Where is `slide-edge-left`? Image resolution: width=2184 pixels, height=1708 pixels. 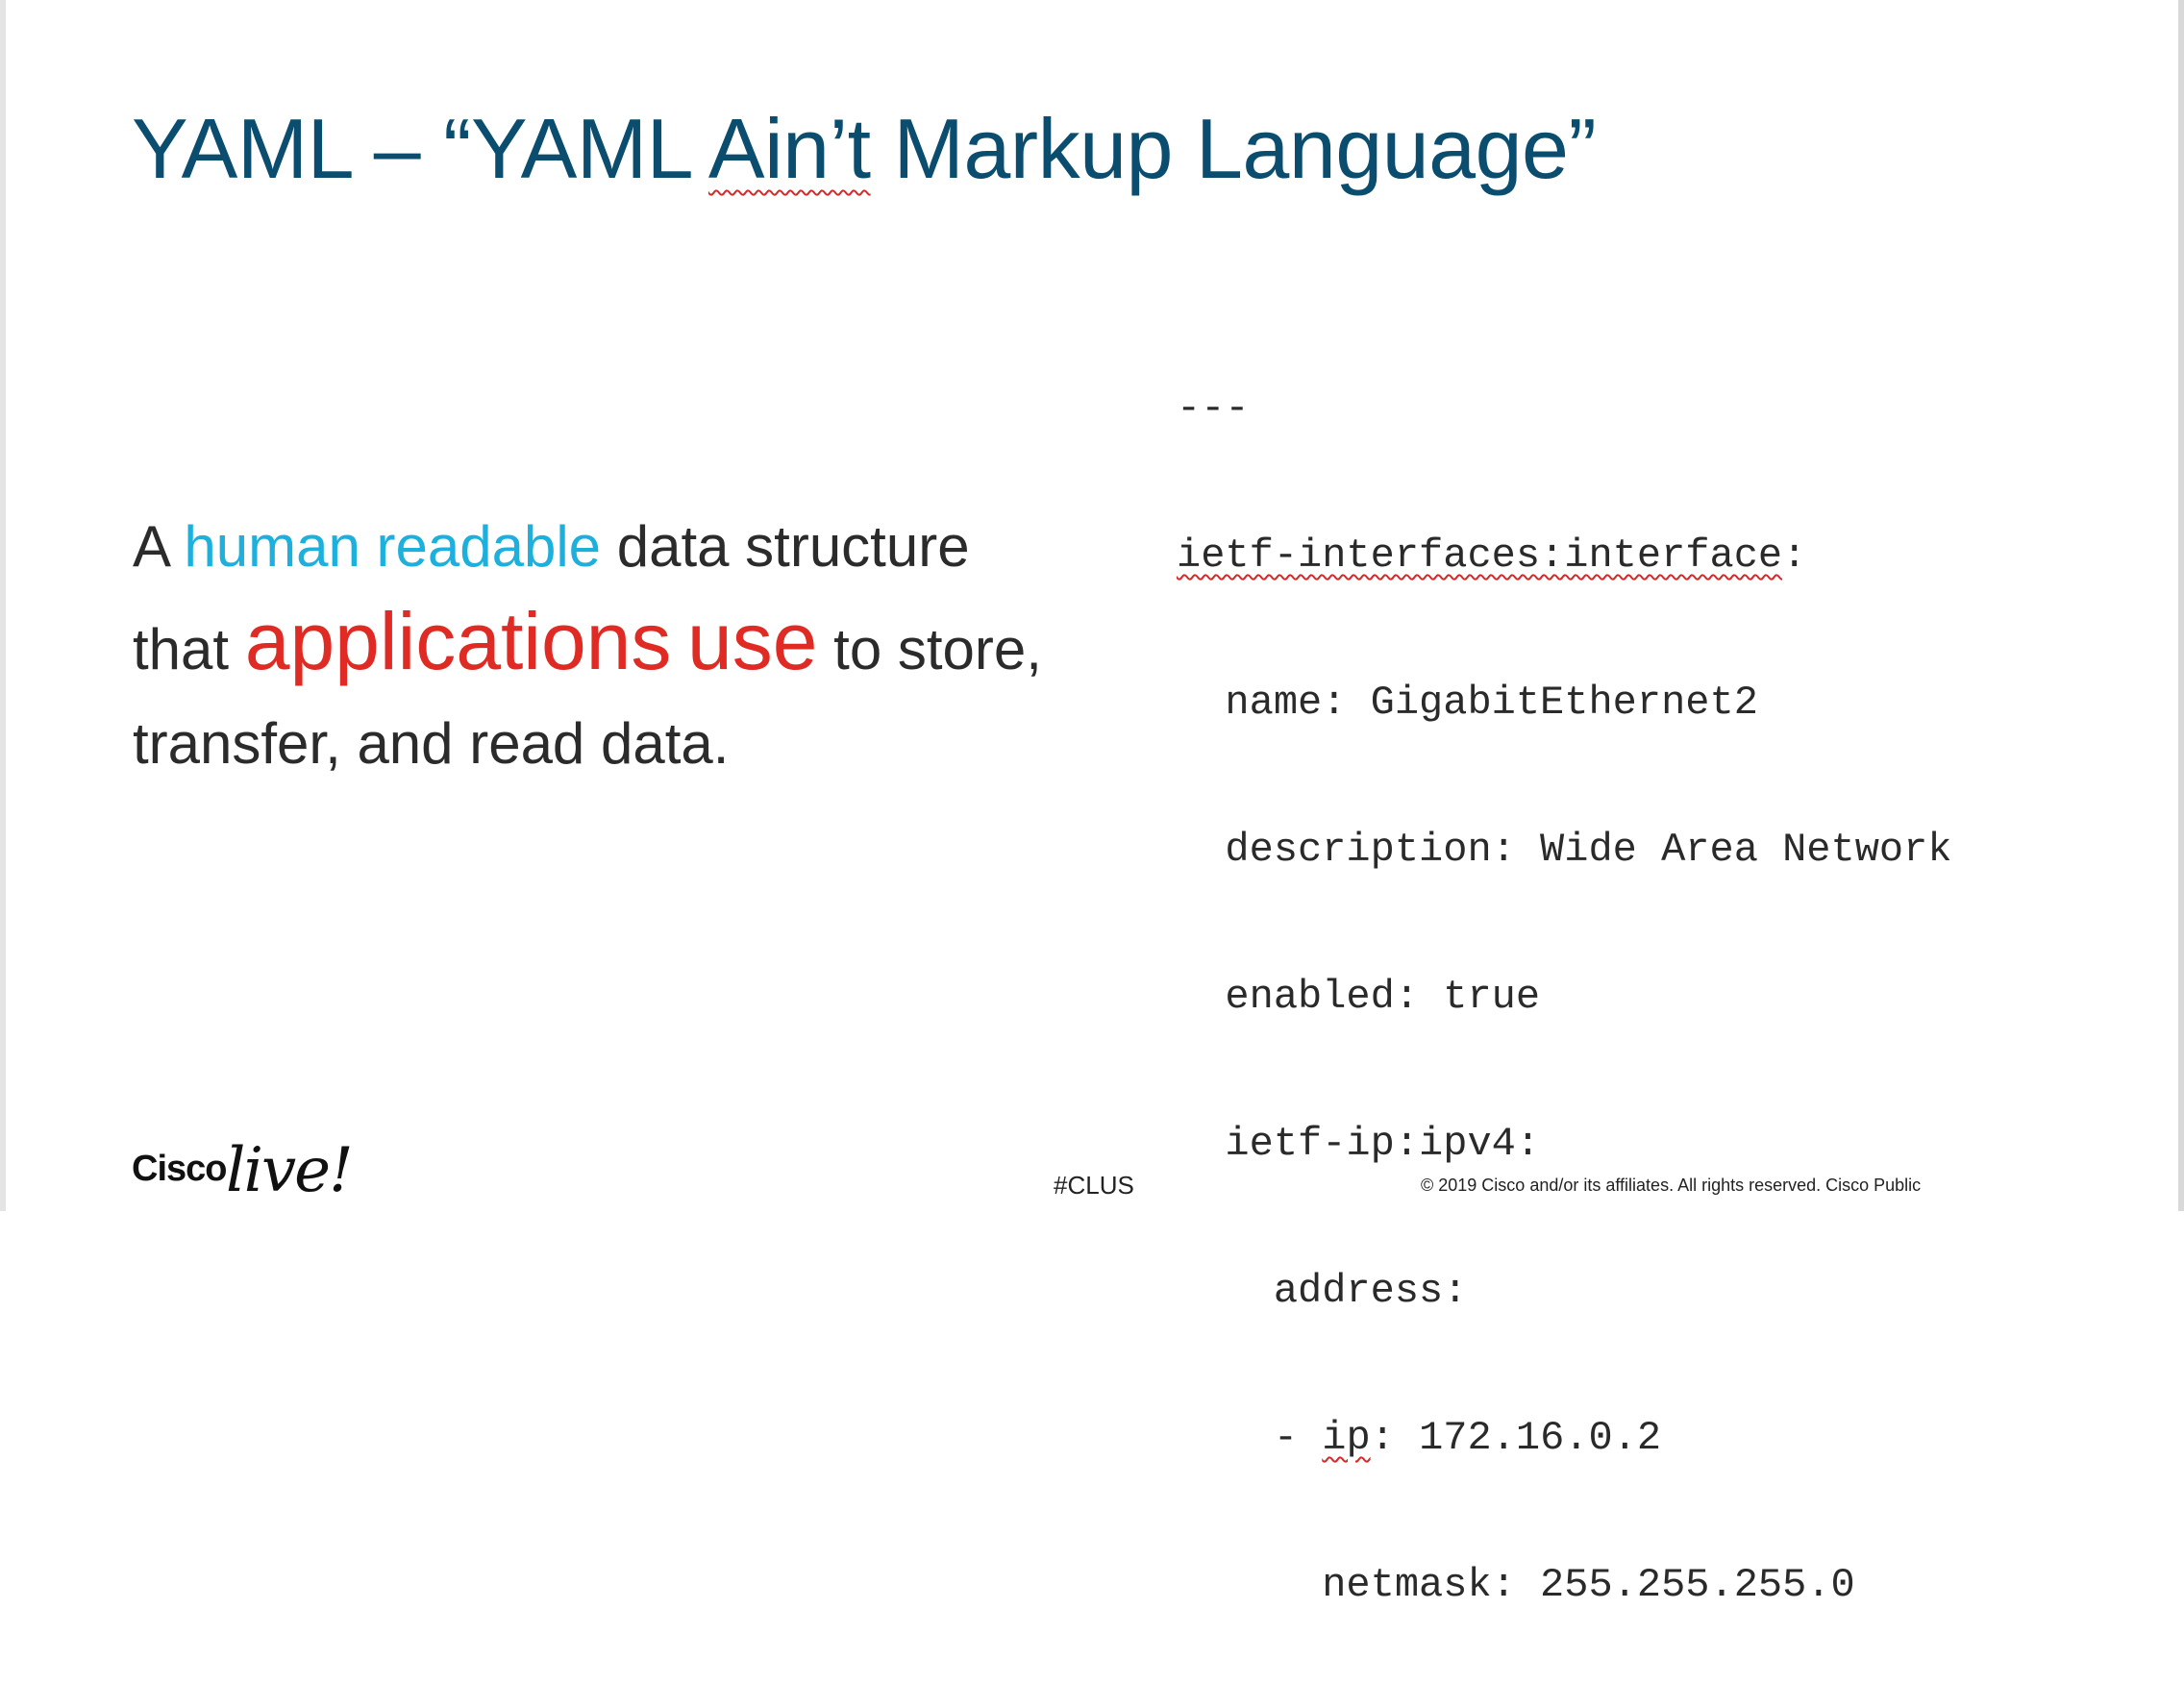 slide-edge-left is located at coordinates (3, 605).